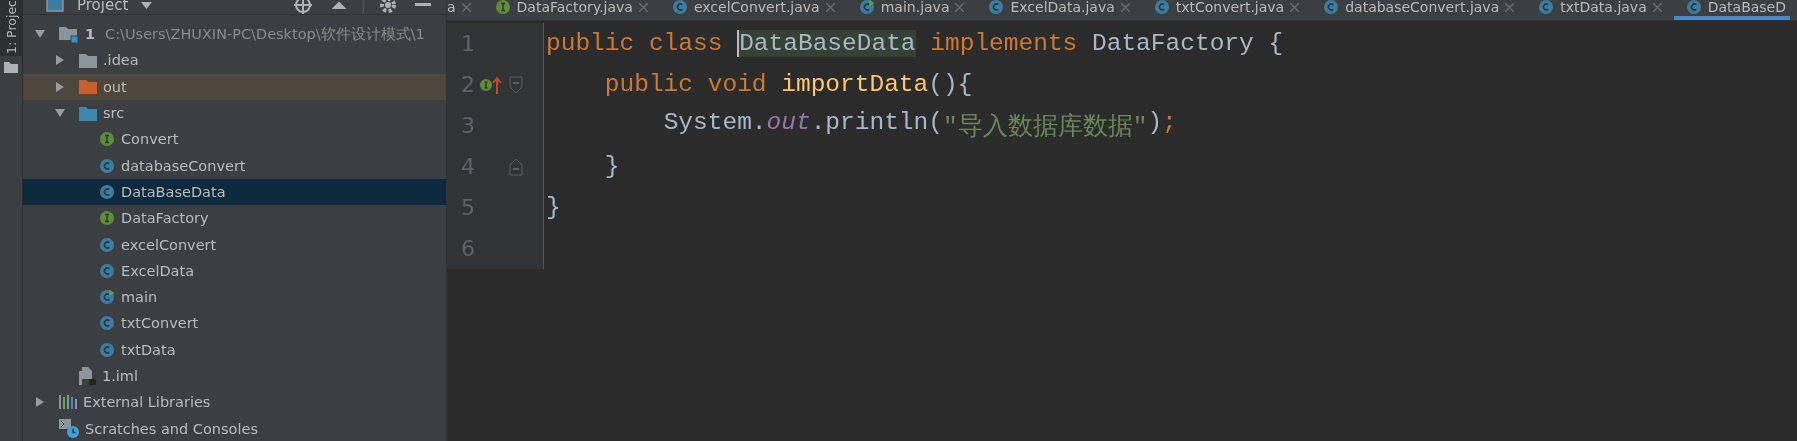 This screenshot has height=441, width=1797. I want to click on tree-label: Convert, so click(150, 139).